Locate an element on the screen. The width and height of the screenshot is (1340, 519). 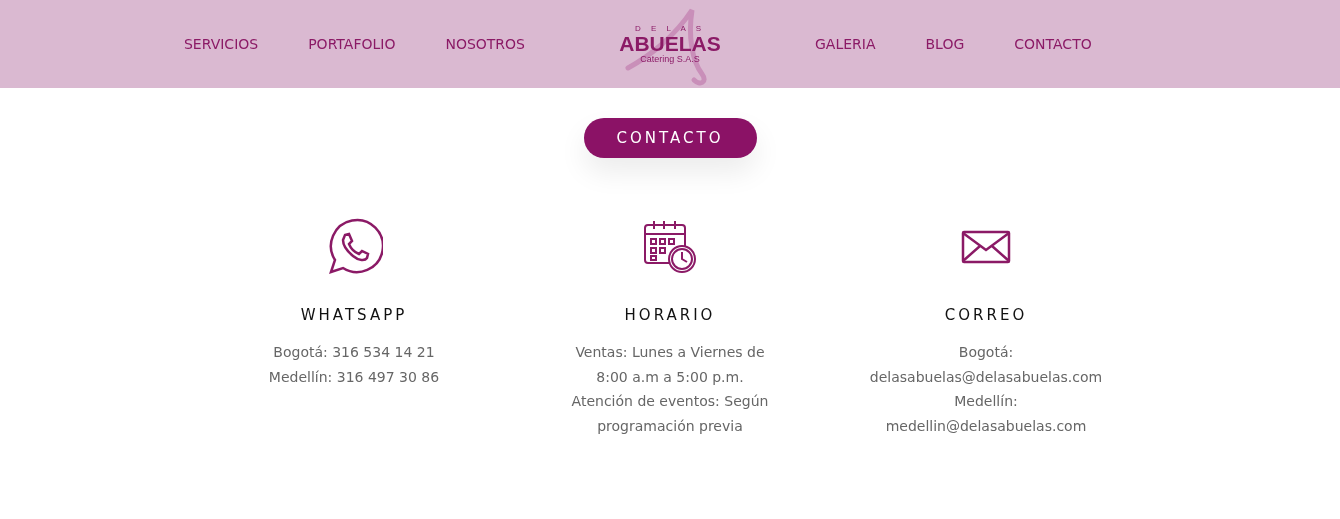
logo-tagline: D E L A S is located at coordinates (670, 28).